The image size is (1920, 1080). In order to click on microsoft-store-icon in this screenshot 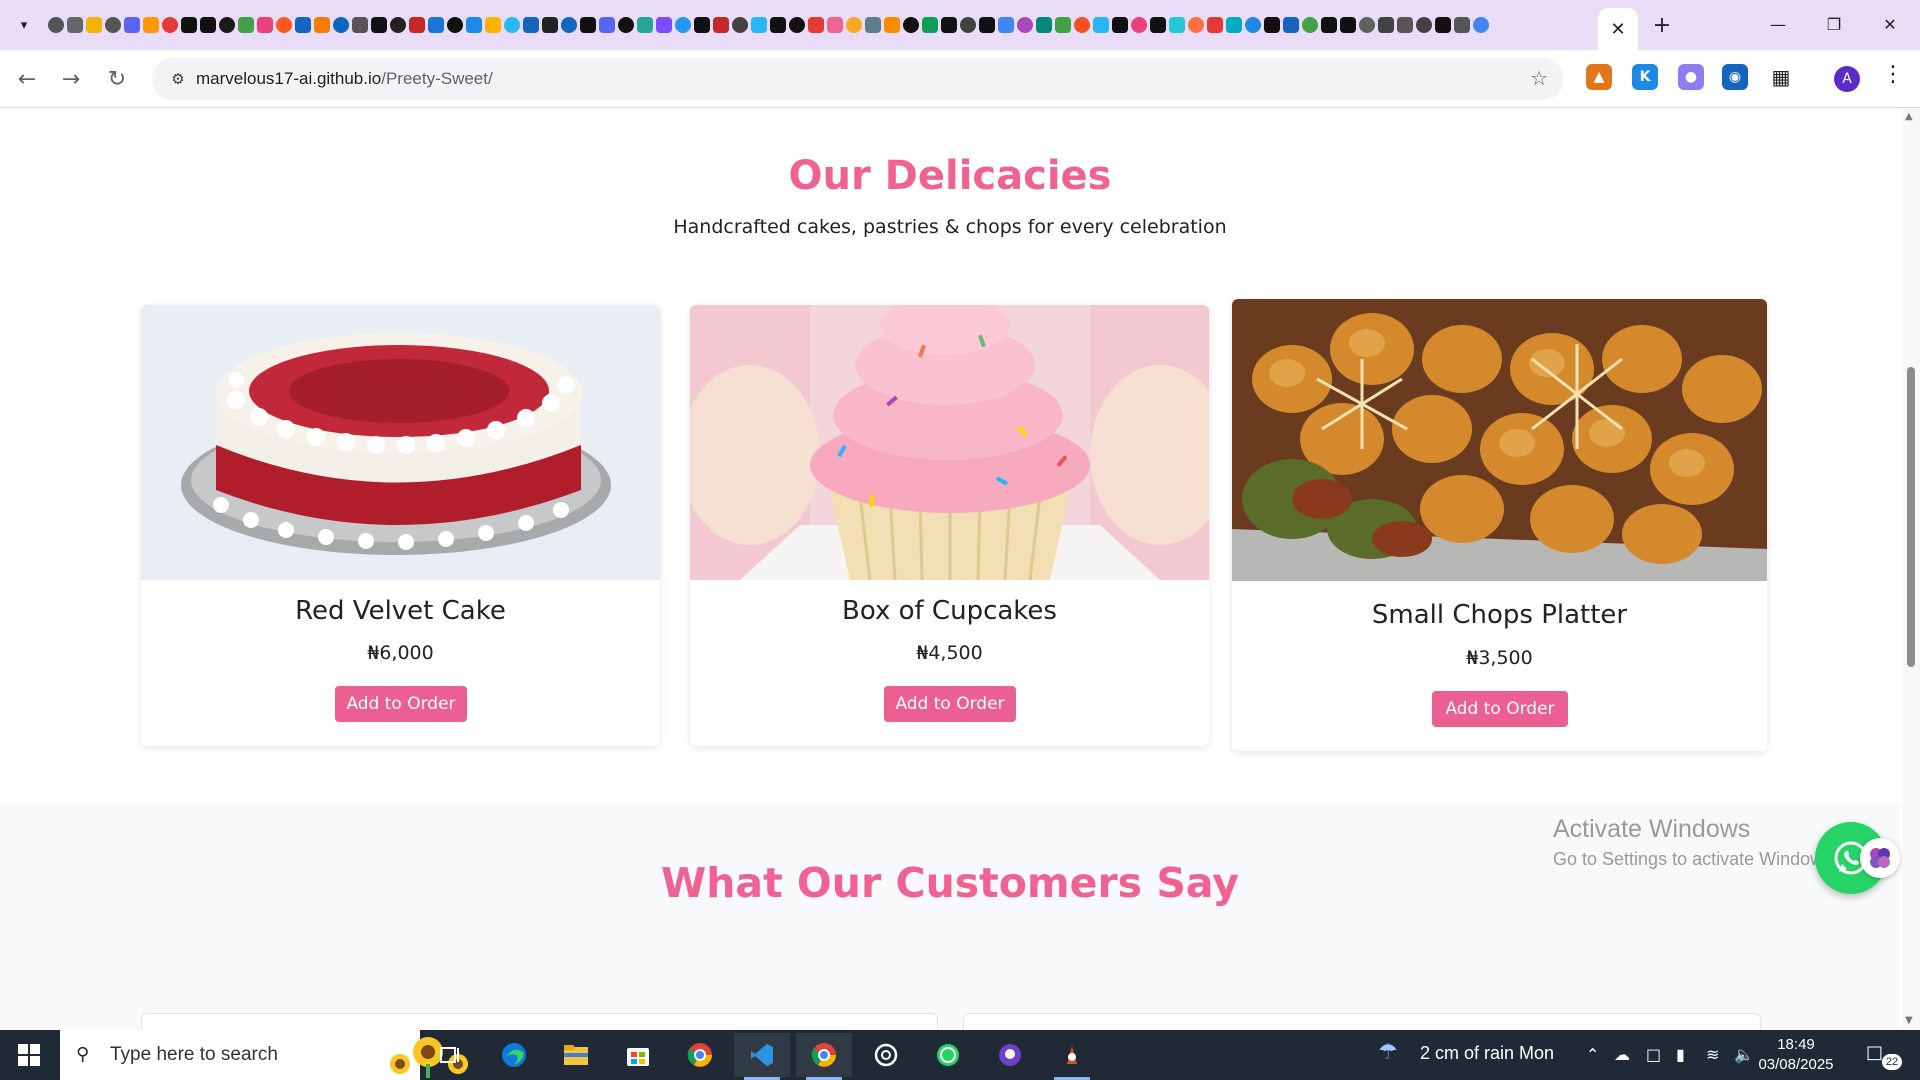, I will do `click(638, 1055)`.